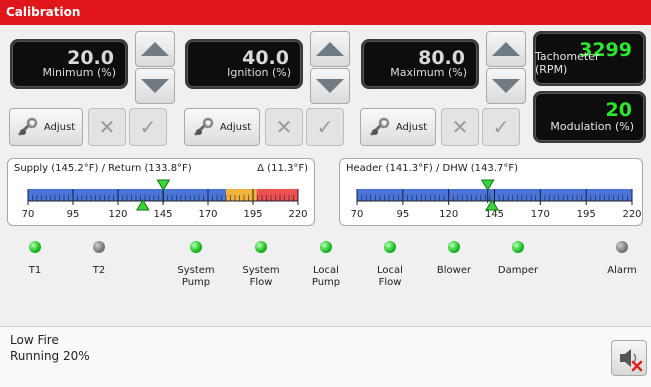  What do you see at coordinates (162, 214) in the screenshot?
I see `supply-return-tick-label: 145` at bounding box center [162, 214].